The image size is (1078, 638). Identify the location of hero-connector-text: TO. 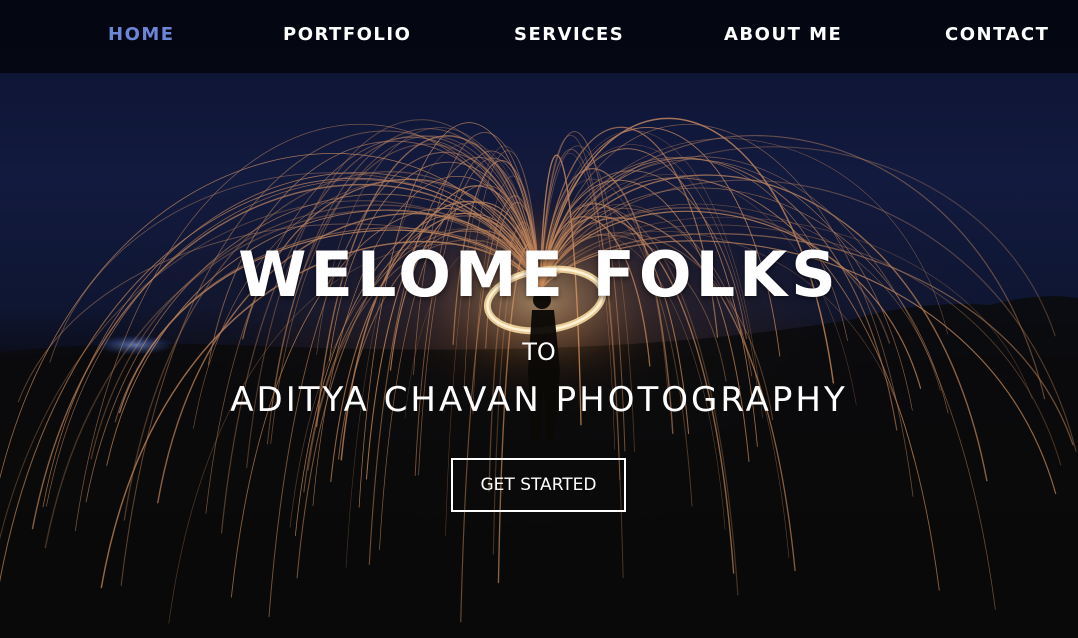
(539, 352).